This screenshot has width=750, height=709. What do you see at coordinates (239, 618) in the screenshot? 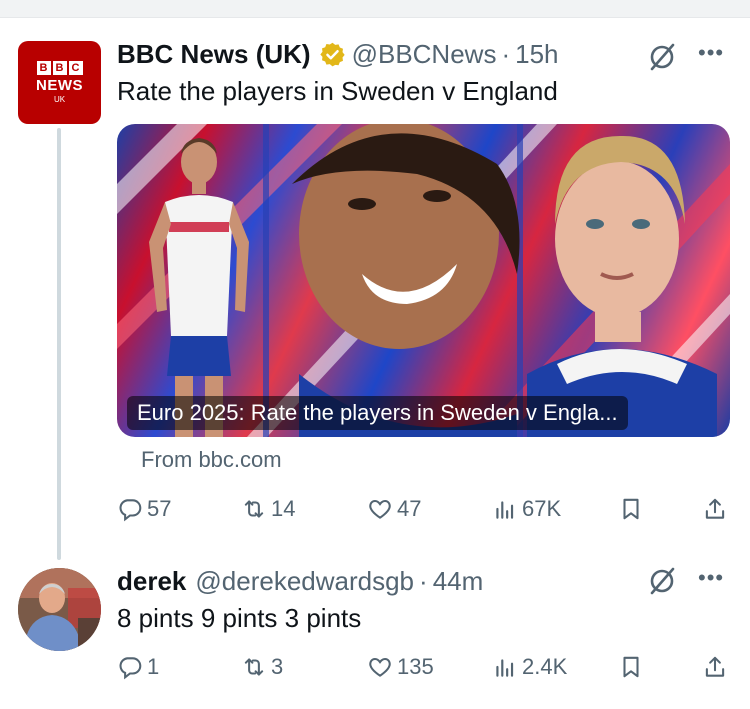
I see `tweet-text: 8 pints 9 pints 3 pints` at bounding box center [239, 618].